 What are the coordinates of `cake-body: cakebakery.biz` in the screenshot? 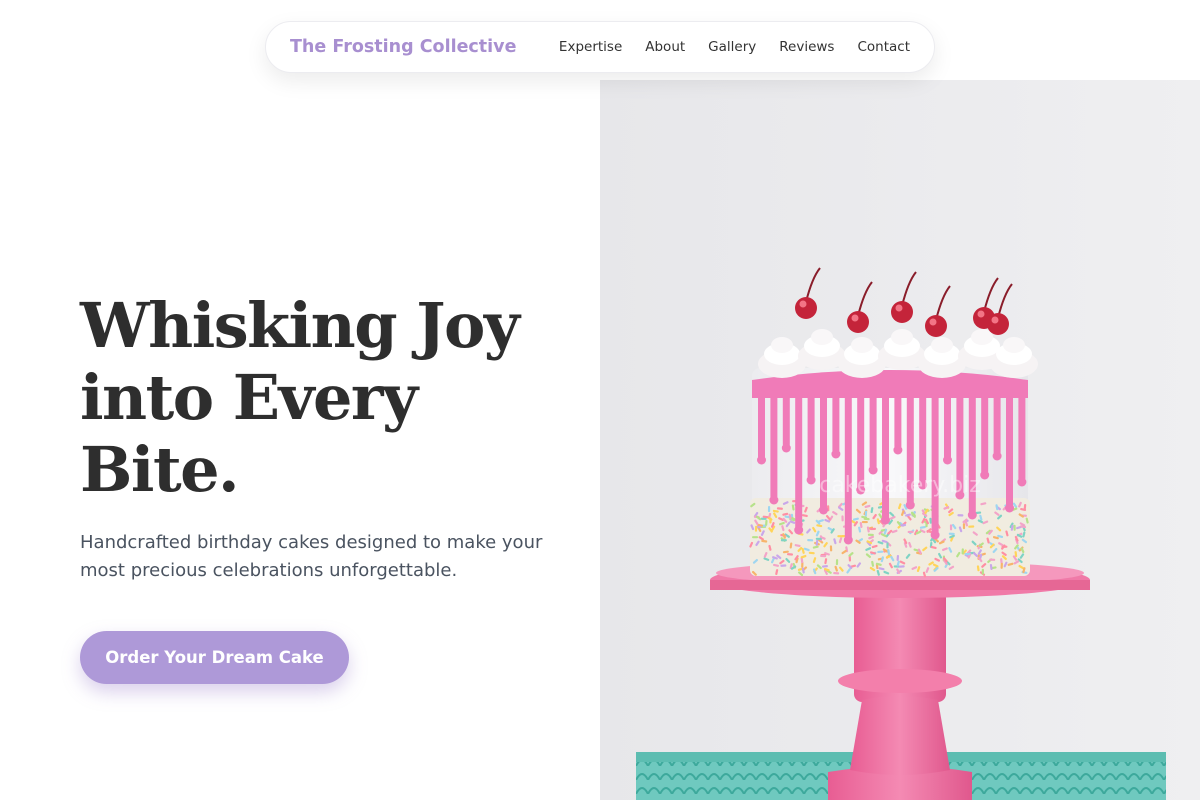 It's located at (889, 473).